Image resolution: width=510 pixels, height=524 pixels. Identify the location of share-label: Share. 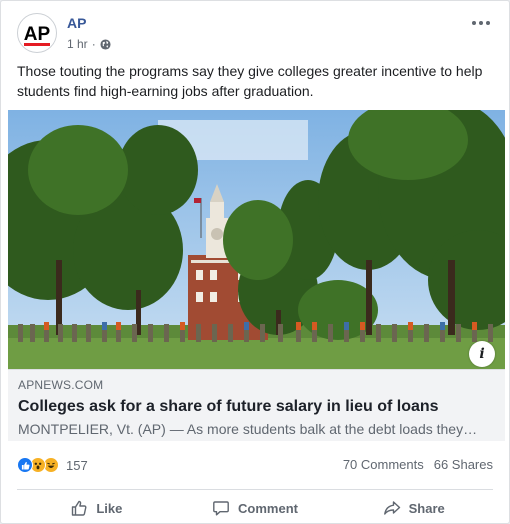
(426, 508).